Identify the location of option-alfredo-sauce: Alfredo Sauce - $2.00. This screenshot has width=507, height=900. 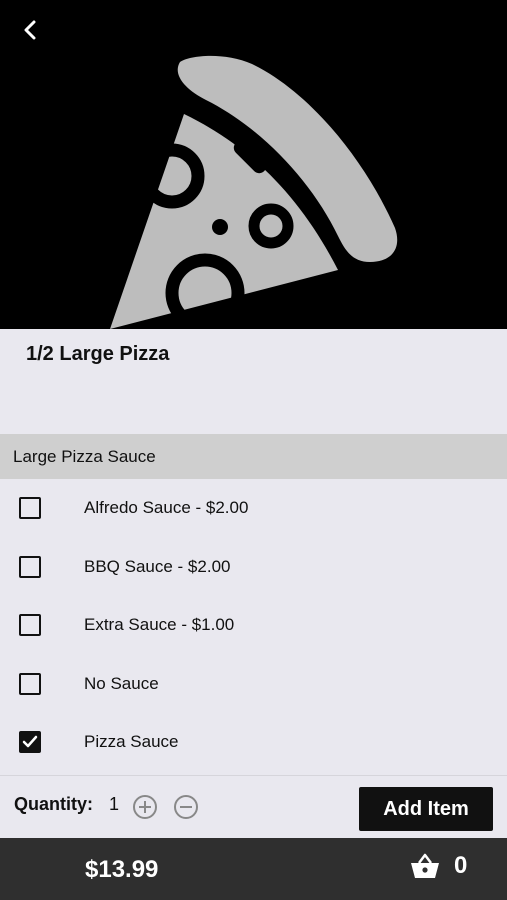
(253, 508).